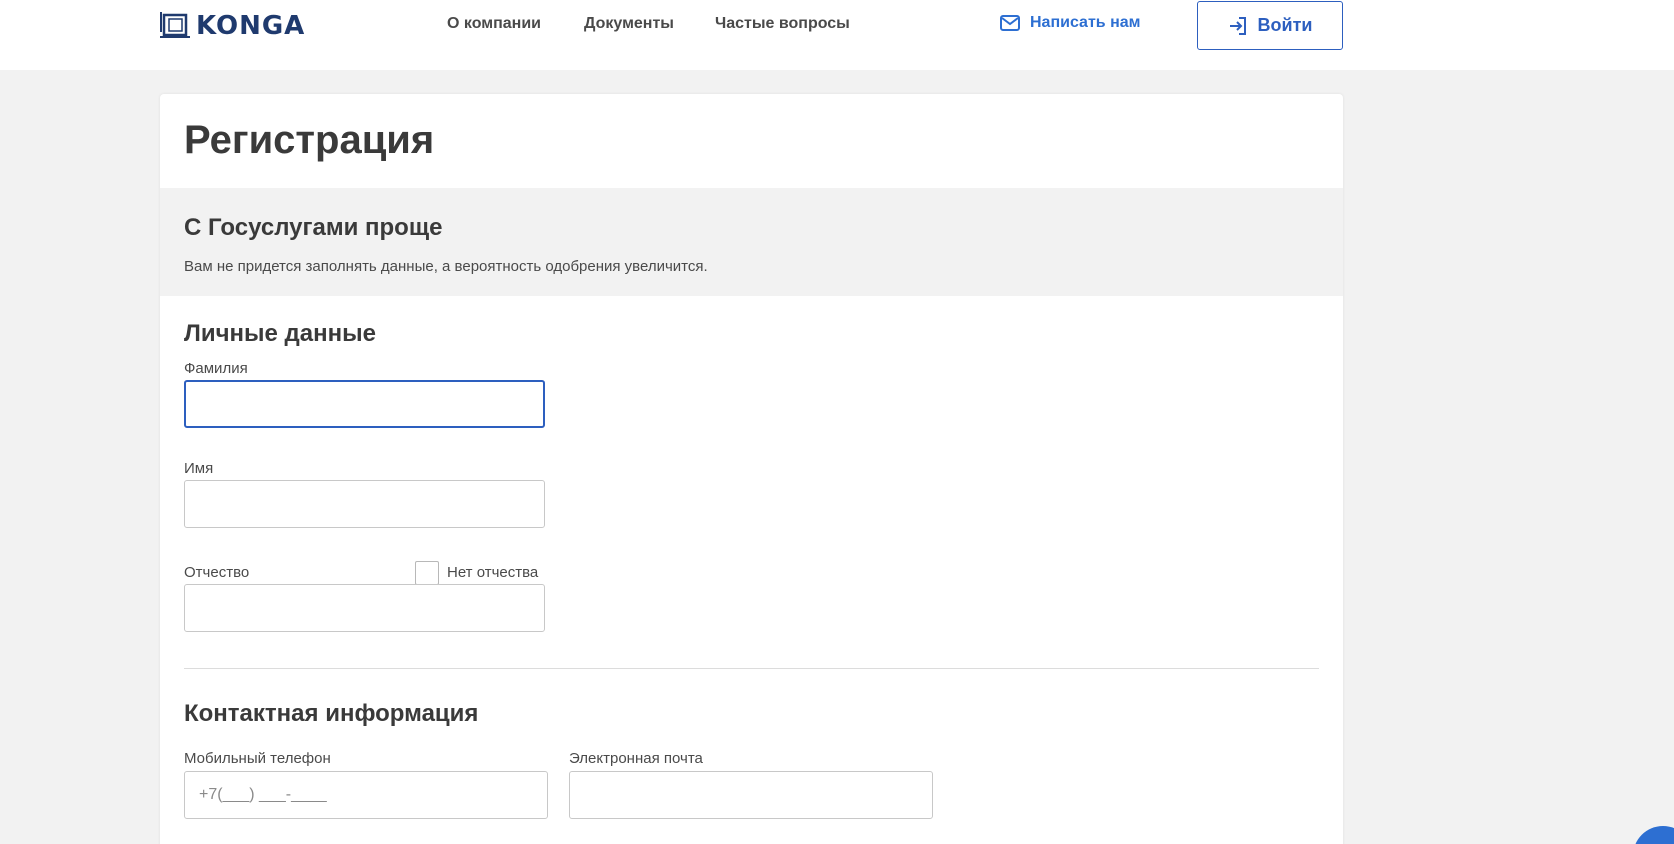  Describe the element at coordinates (492, 572) in the screenshot. I see `no-patronymic-label: Нет отчества` at that location.